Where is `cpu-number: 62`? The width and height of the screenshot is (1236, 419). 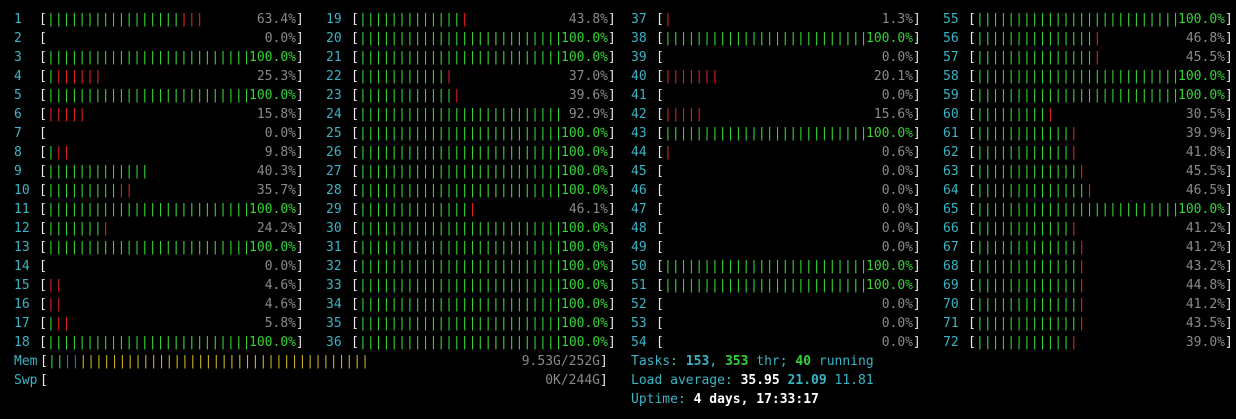 cpu-number: 62 is located at coordinates (951, 152).